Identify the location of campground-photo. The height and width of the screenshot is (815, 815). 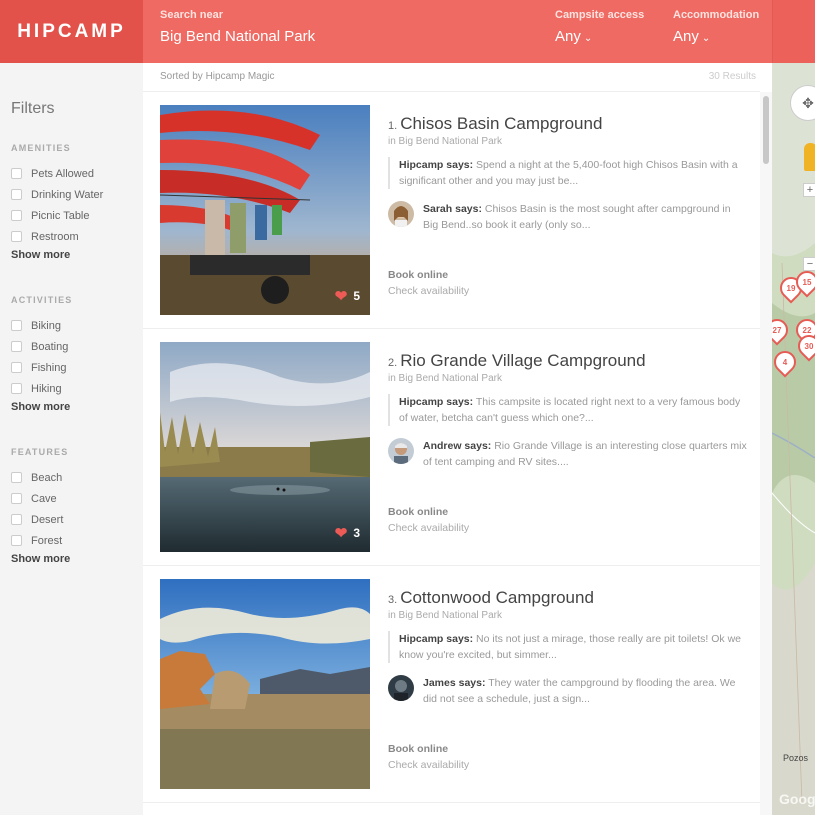
(265, 684).